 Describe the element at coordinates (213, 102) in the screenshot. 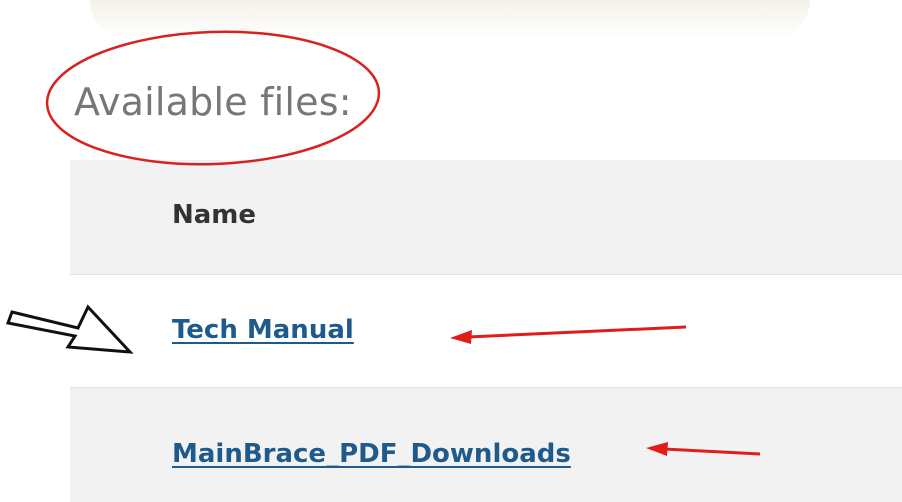

I see `available-files-heading: Available files:` at that location.